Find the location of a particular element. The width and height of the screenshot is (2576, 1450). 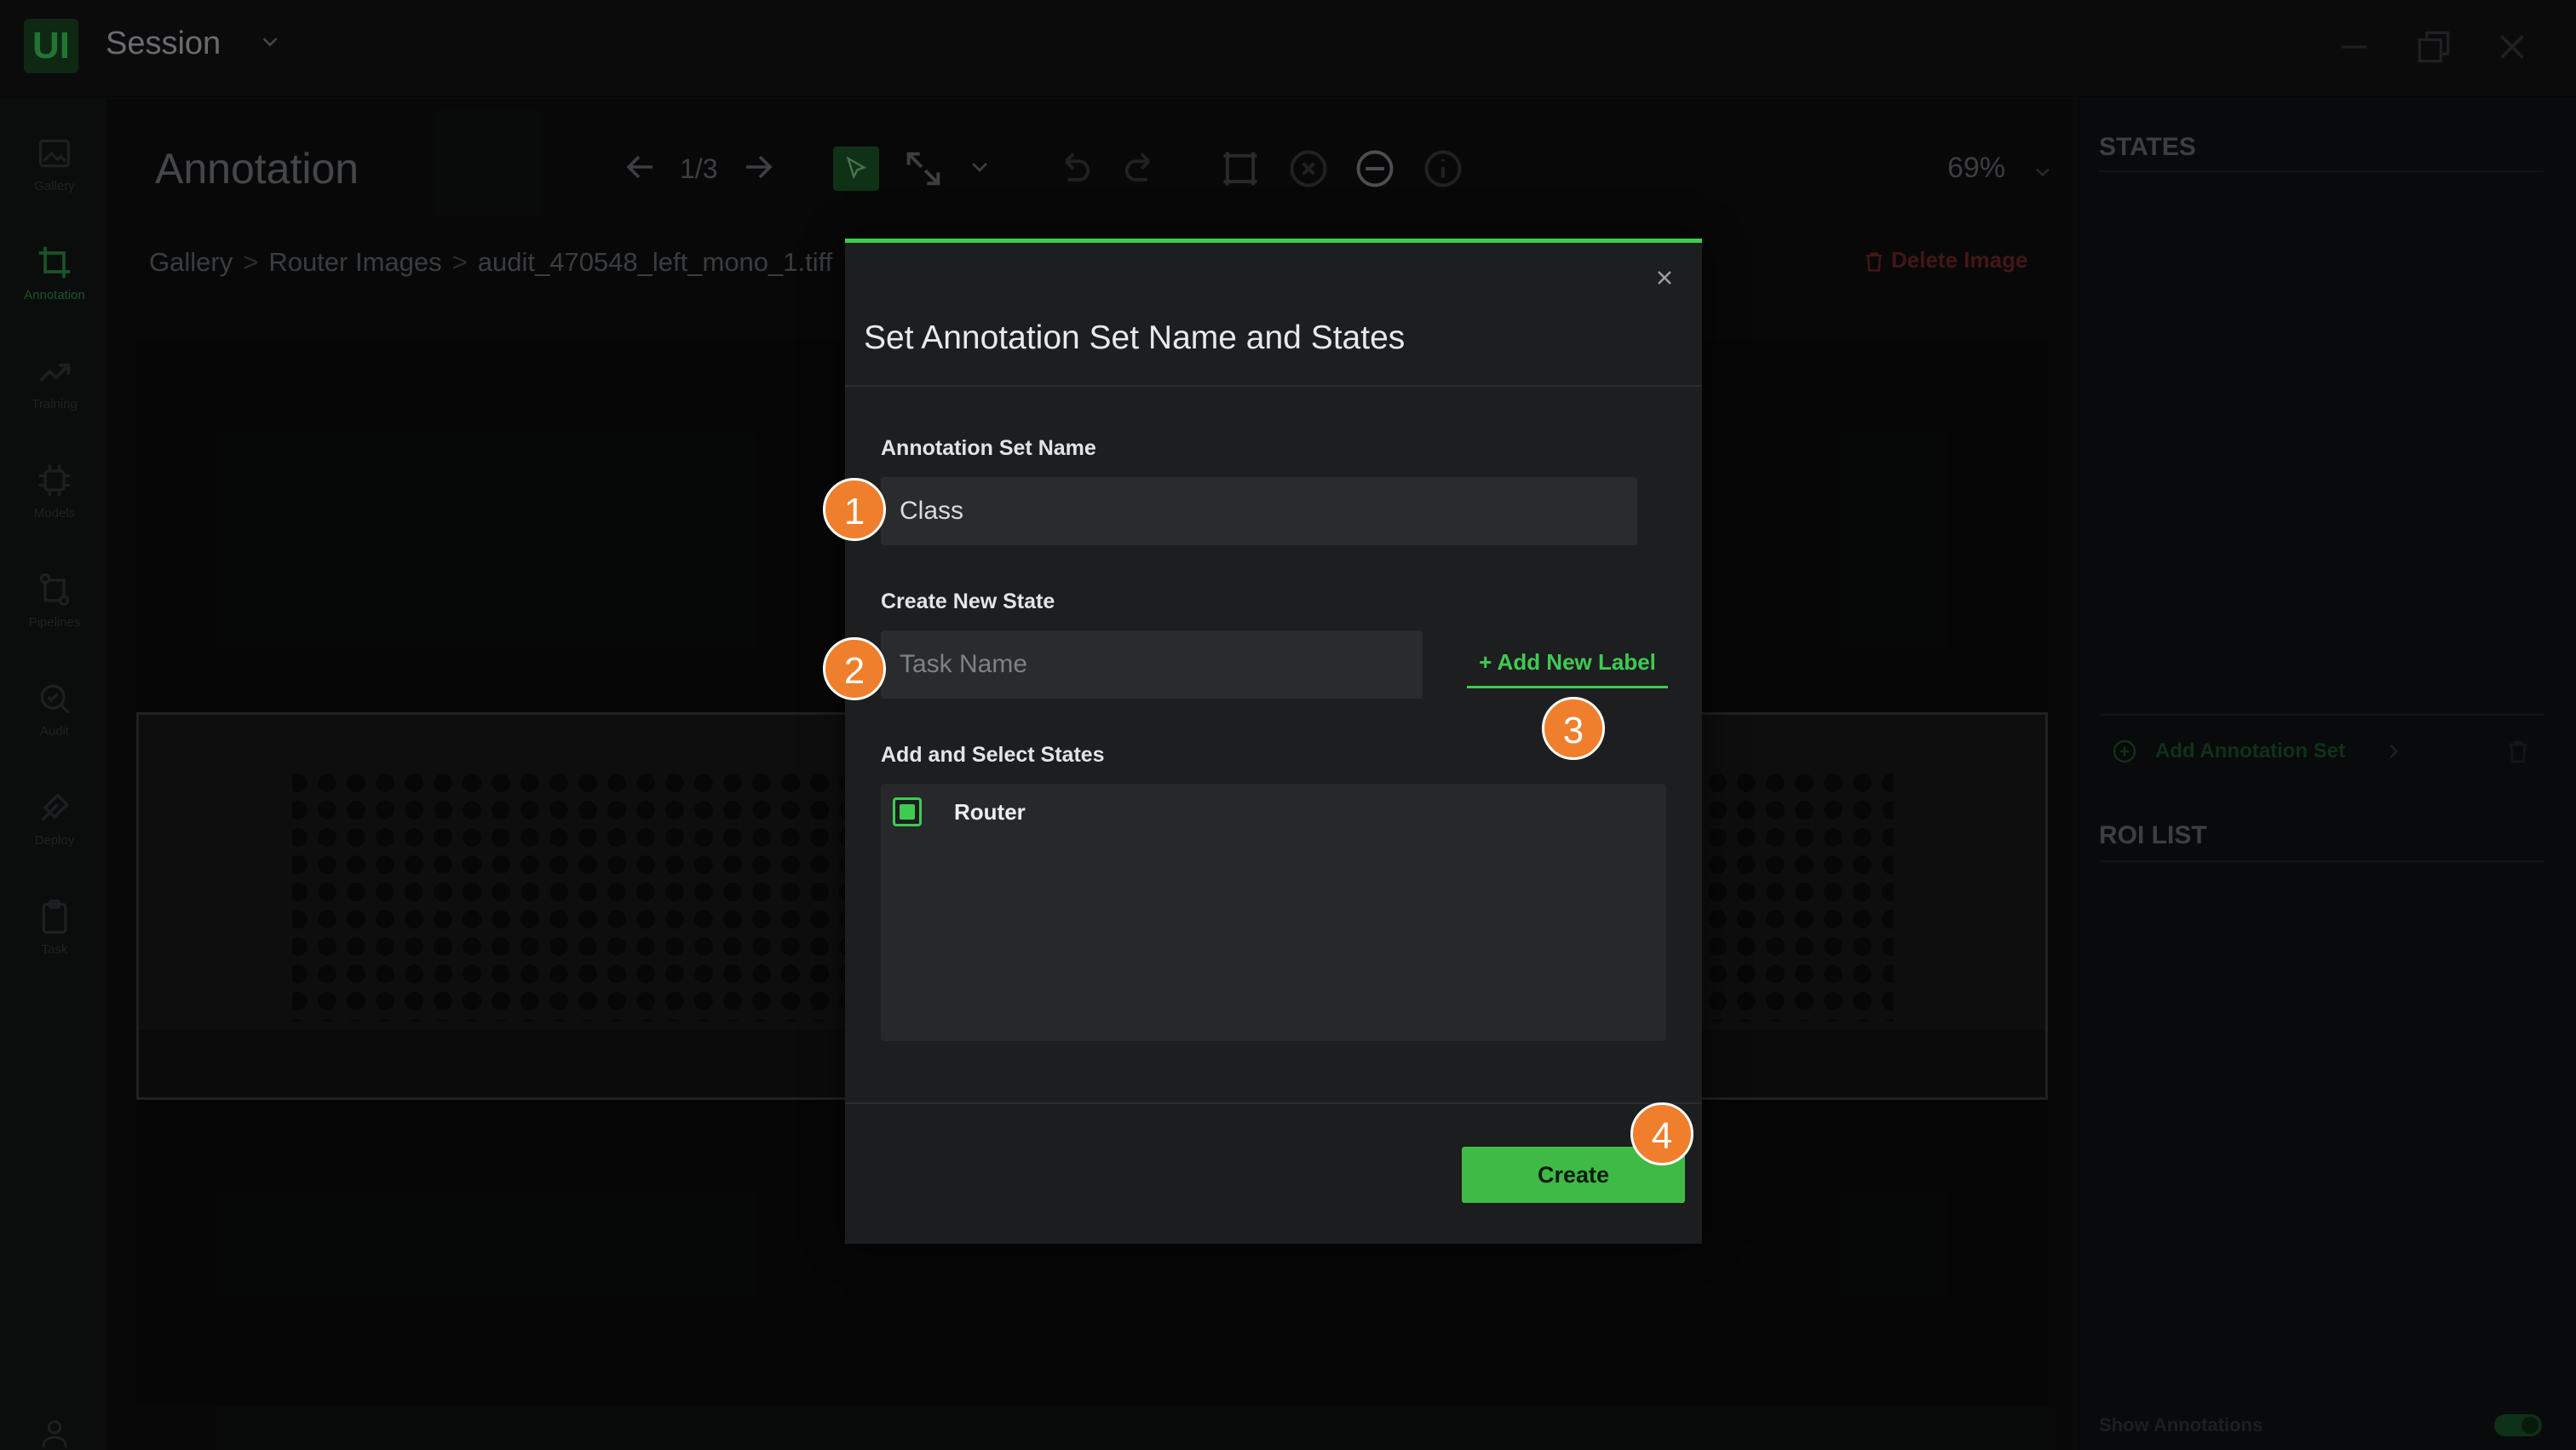

close-icon is located at coordinates (1665, 278).